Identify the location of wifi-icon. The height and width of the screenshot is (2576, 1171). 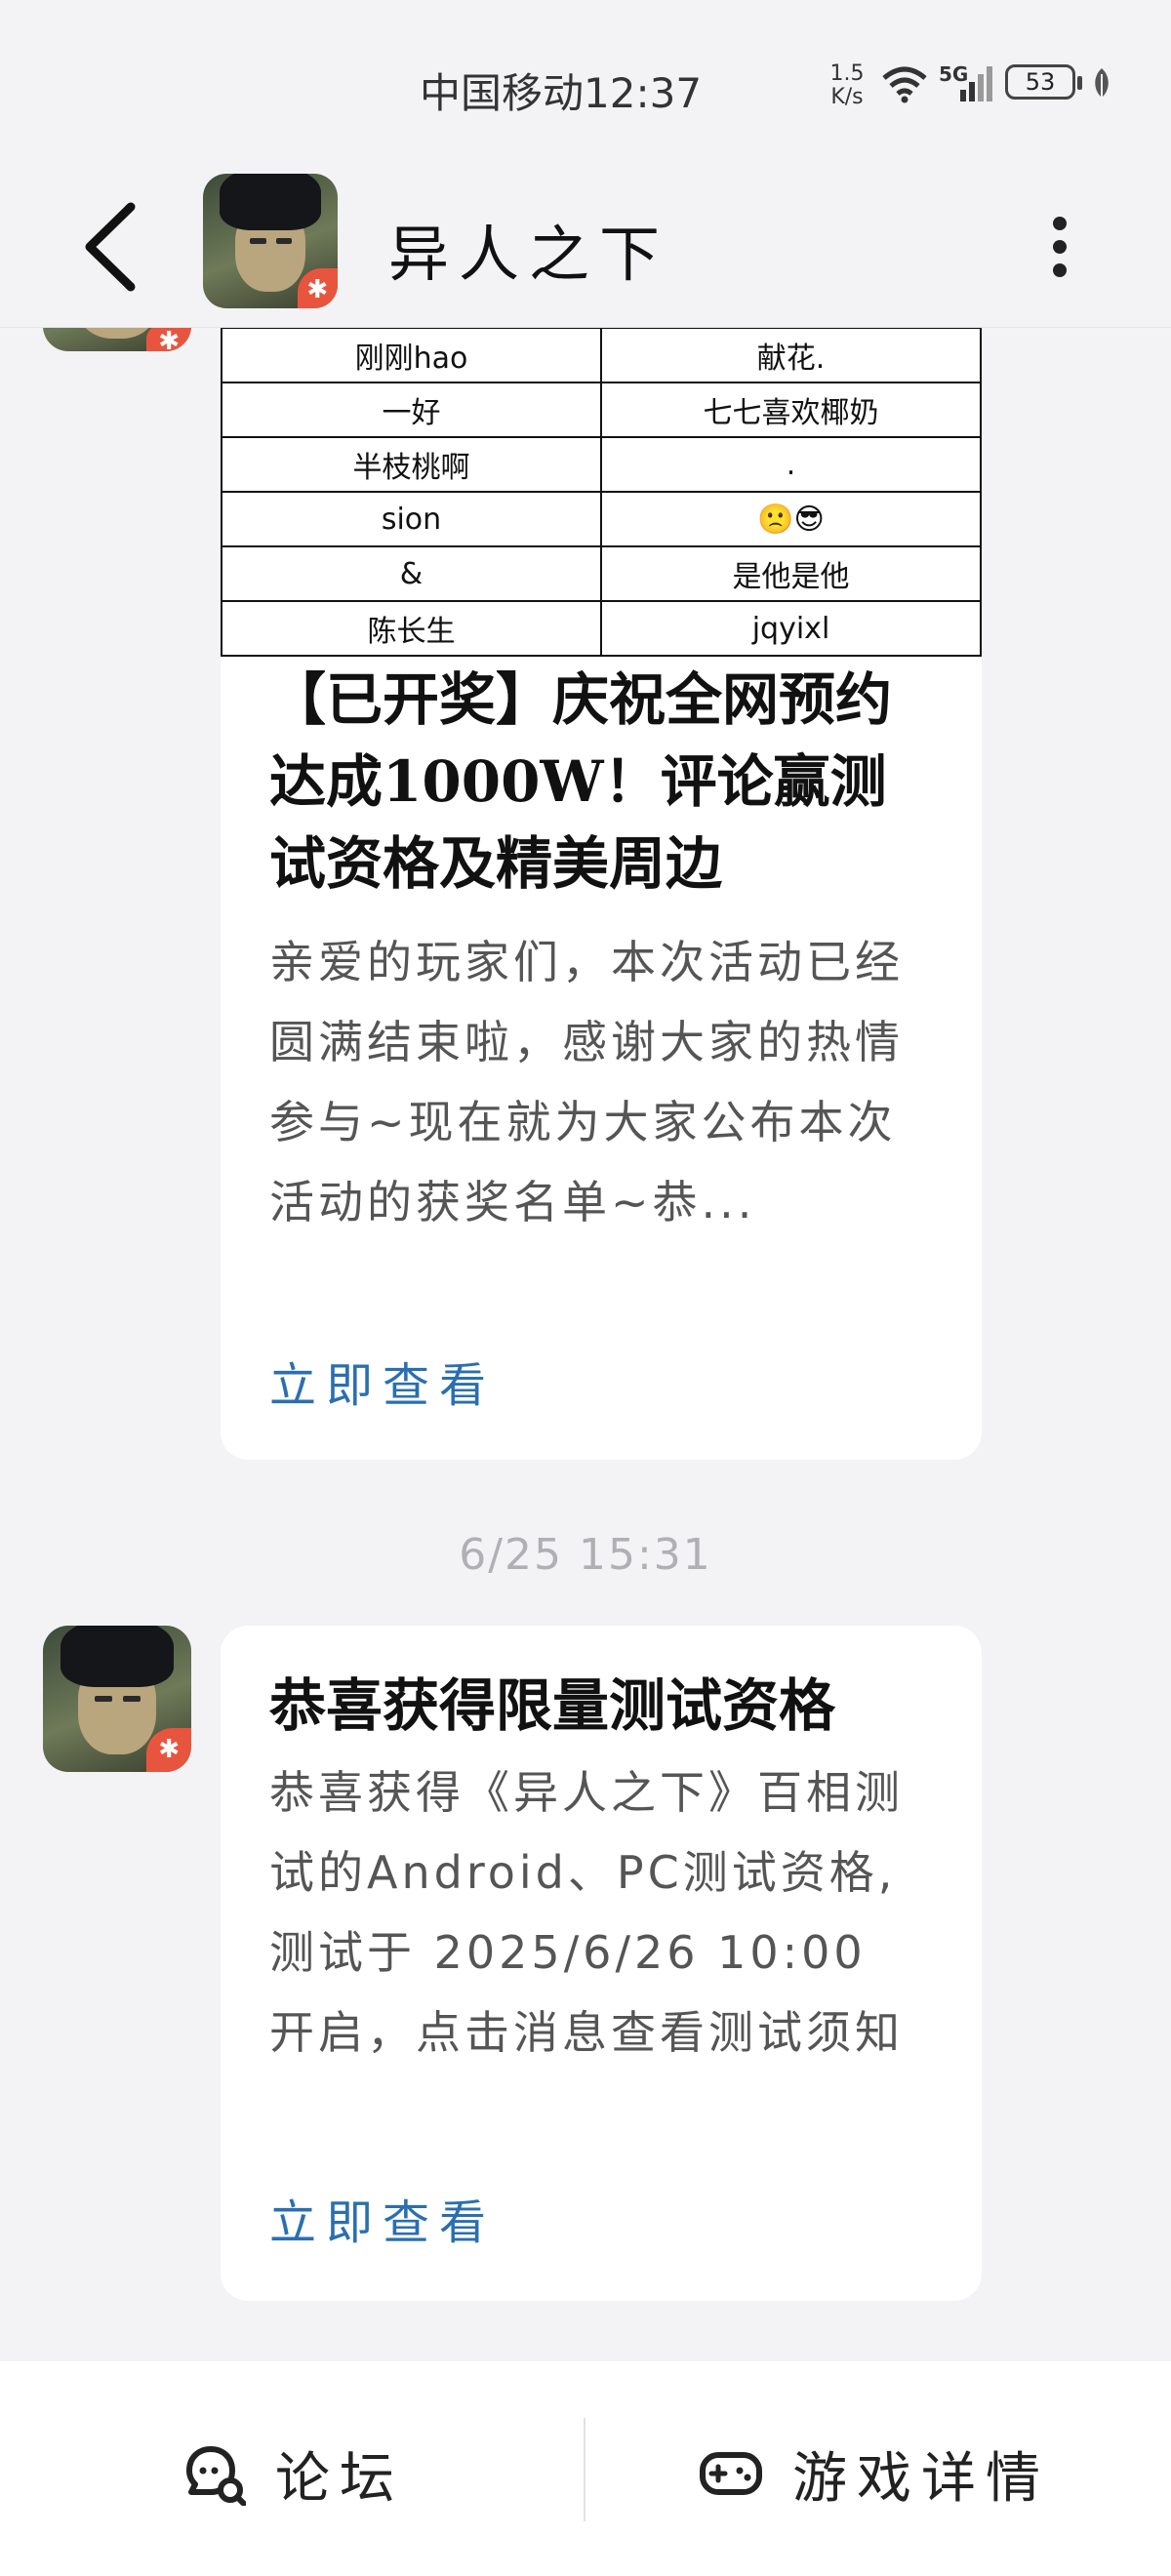
(904, 84).